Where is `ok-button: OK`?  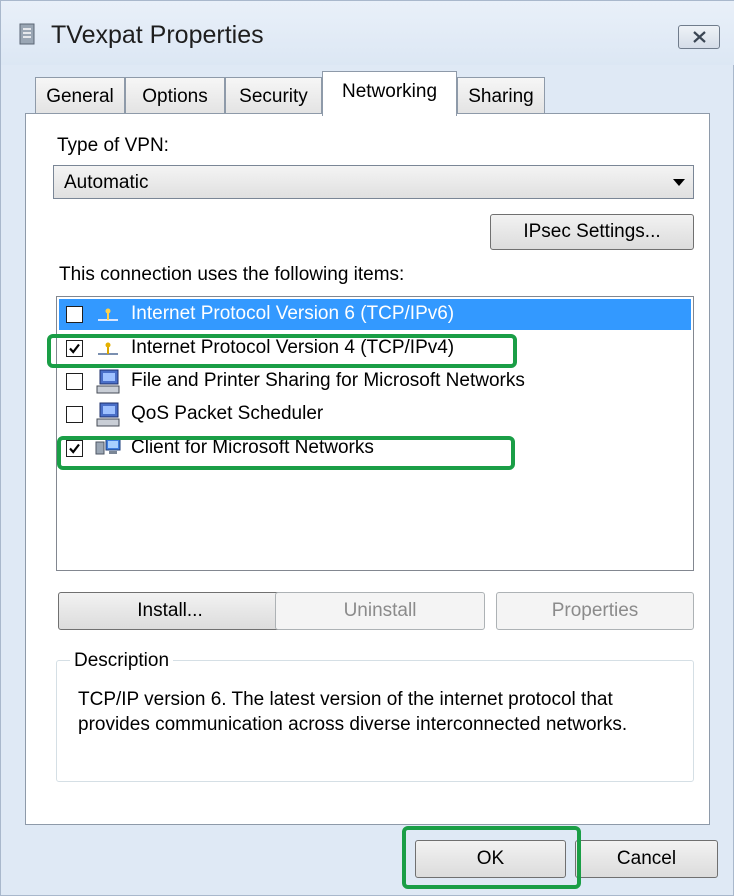
ok-button: OK is located at coordinates (490, 859).